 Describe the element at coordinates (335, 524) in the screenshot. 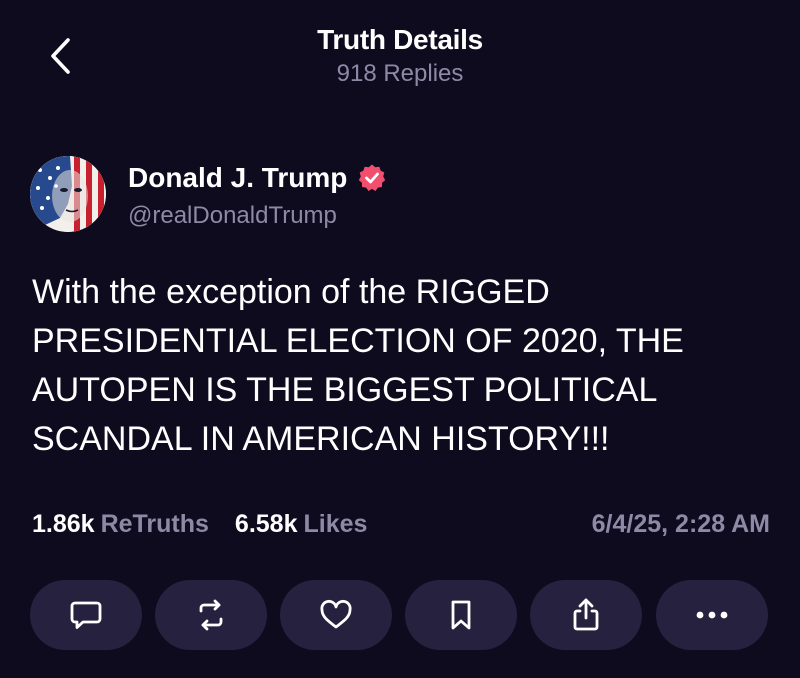

I see `likes-label: Likes` at that location.